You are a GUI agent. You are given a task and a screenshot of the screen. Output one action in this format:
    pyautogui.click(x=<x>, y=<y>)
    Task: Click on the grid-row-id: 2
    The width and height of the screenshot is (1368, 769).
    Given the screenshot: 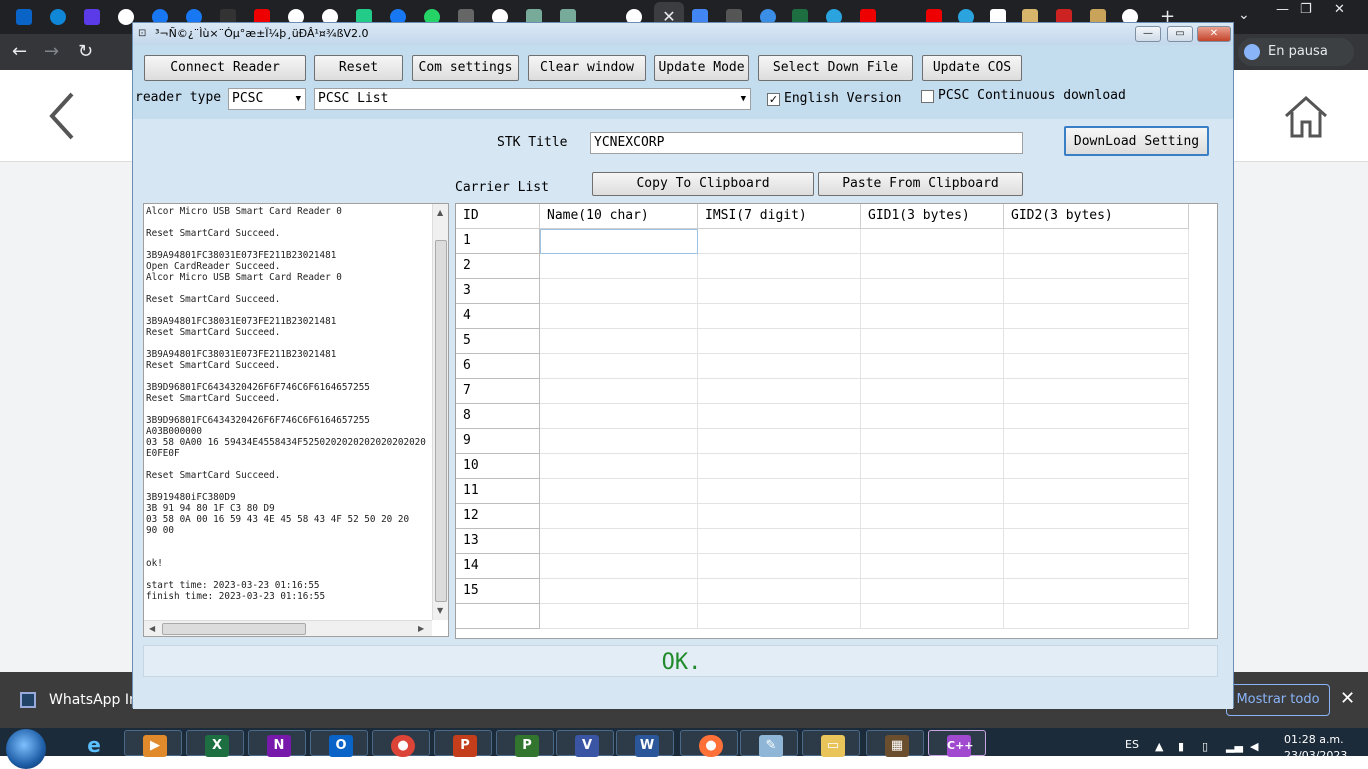 What is the action you would take?
    pyautogui.click(x=498, y=266)
    